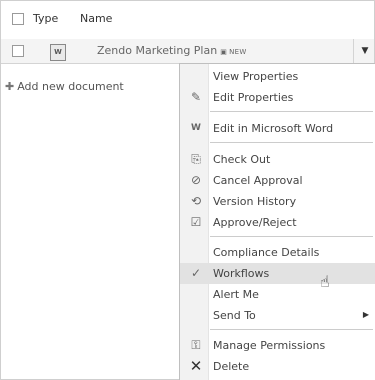 This screenshot has width=375, height=380. I want to click on version-history-icon: ⟲, so click(196, 201).